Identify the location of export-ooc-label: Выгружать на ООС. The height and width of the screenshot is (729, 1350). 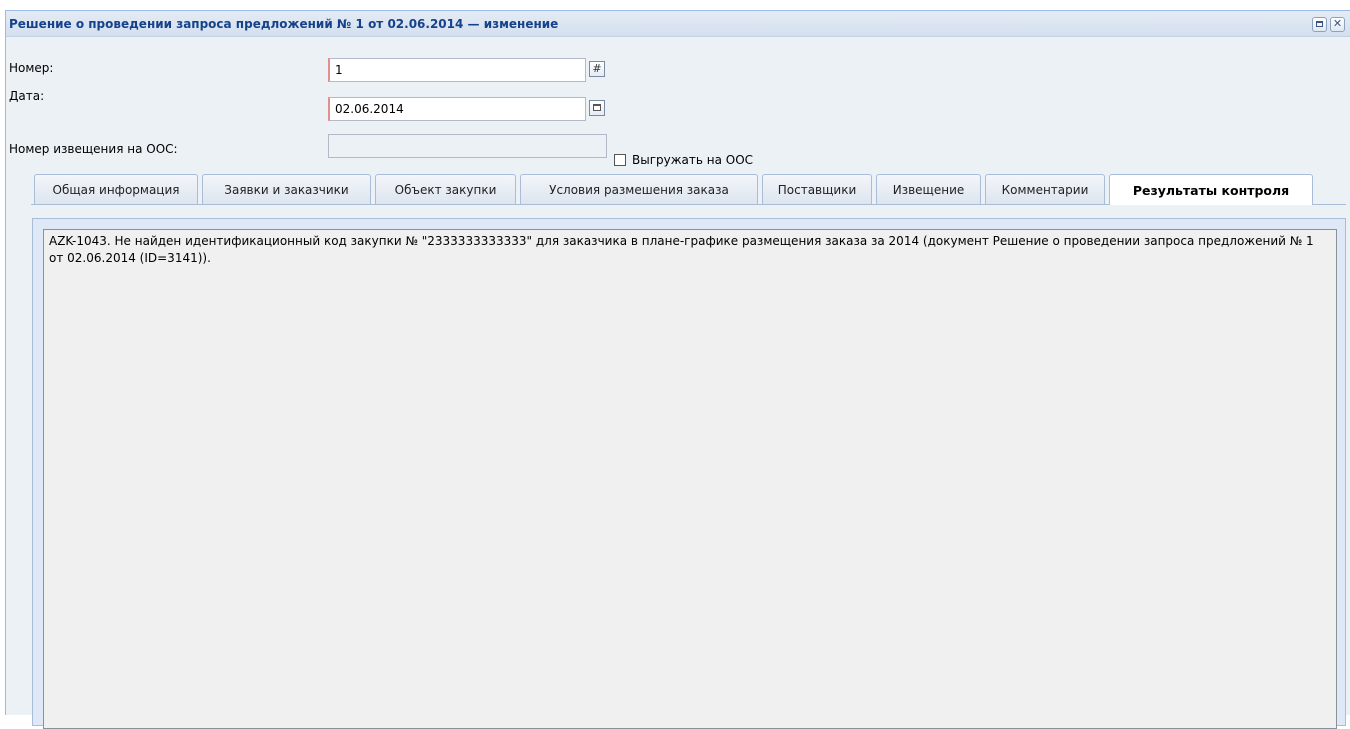
(692, 160).